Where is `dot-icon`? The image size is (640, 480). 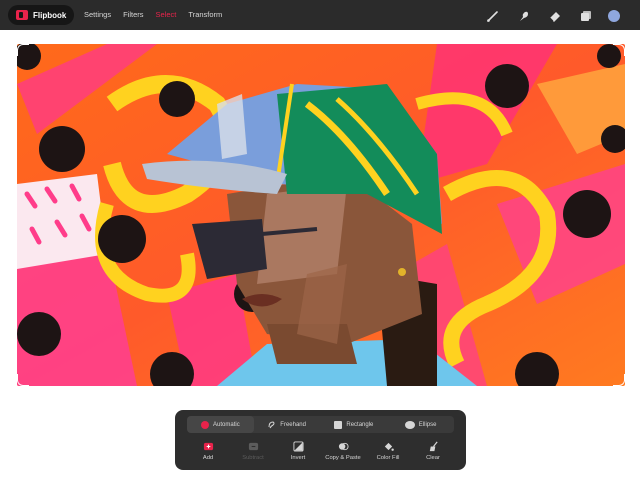 dot-icon is located at coordinates (205, 424).